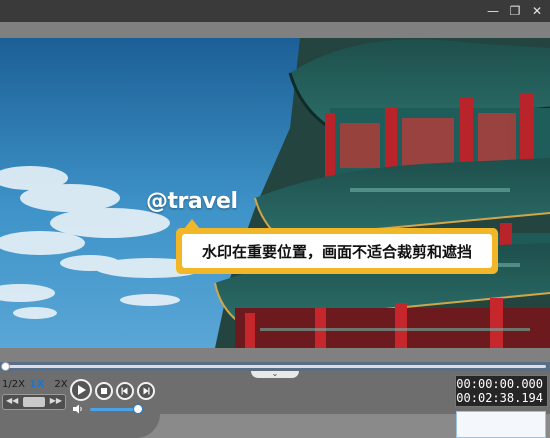  I want to click on minimize-button: —, so click(493, 11).